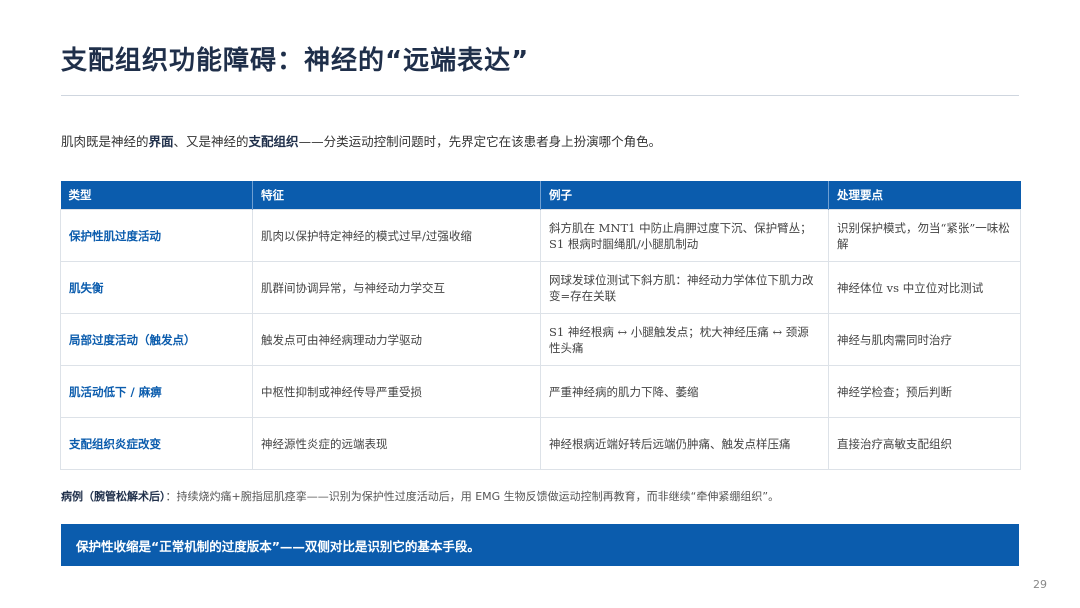 The image size is (1080, 608). What do you see at coordinates (156, 339) in the screenshot?
I see `cell-type: 局部过度活动（触发点）` at bounding box center [156, 339].